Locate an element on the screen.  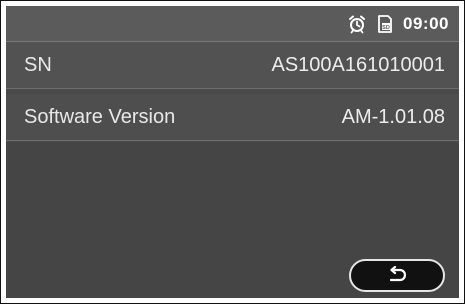
software-version-label: Software Version is located at coordinates (100, 116).